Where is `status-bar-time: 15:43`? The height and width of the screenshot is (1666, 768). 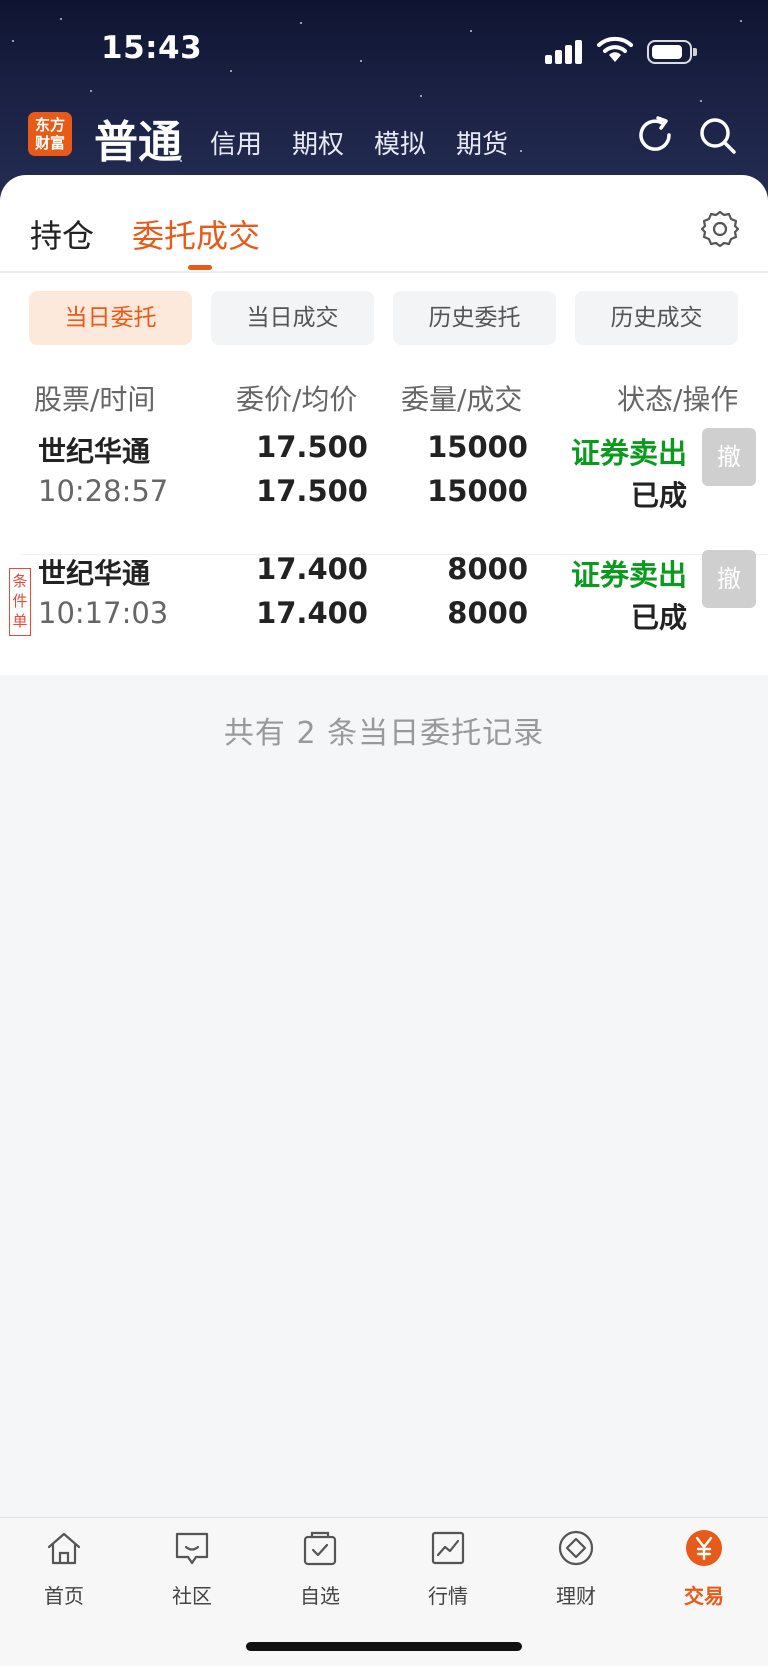
status-bar-time: 15:43 is located at coordinates (152, 48).